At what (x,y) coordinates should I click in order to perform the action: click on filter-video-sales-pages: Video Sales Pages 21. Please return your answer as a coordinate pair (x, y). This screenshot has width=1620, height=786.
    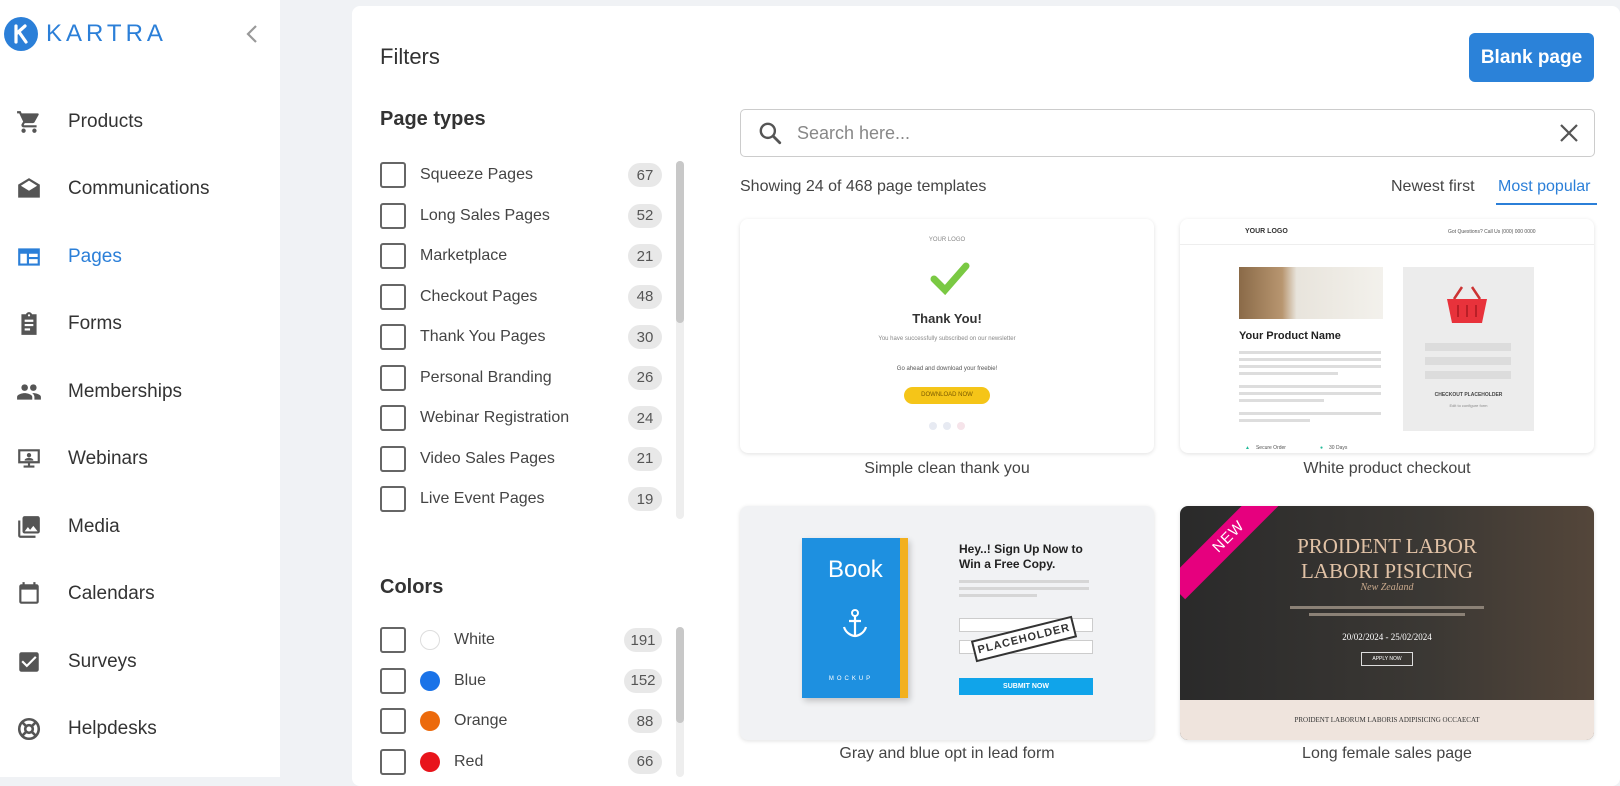
    Looking at the image, I should click on (521, 459).